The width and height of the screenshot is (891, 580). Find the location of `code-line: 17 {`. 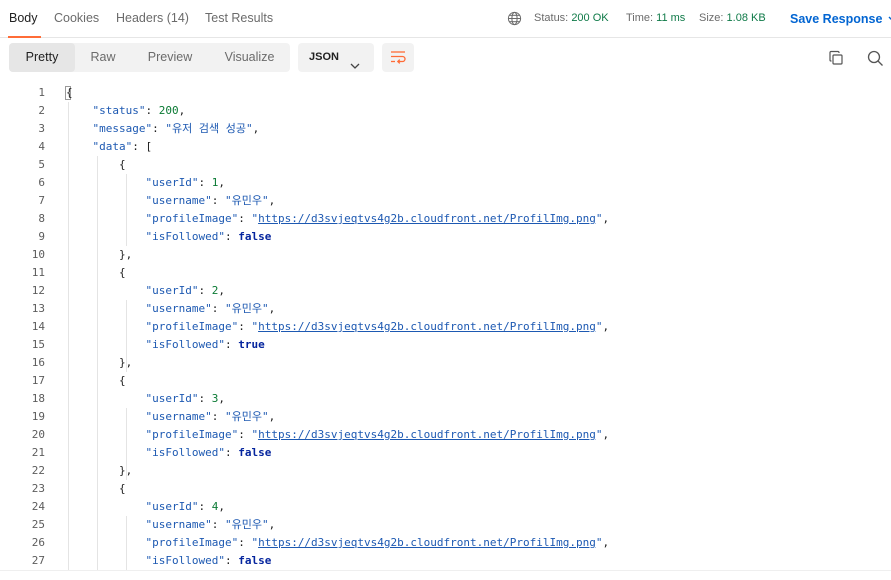

code-line: 17 { is located at coordinates (78, 380).